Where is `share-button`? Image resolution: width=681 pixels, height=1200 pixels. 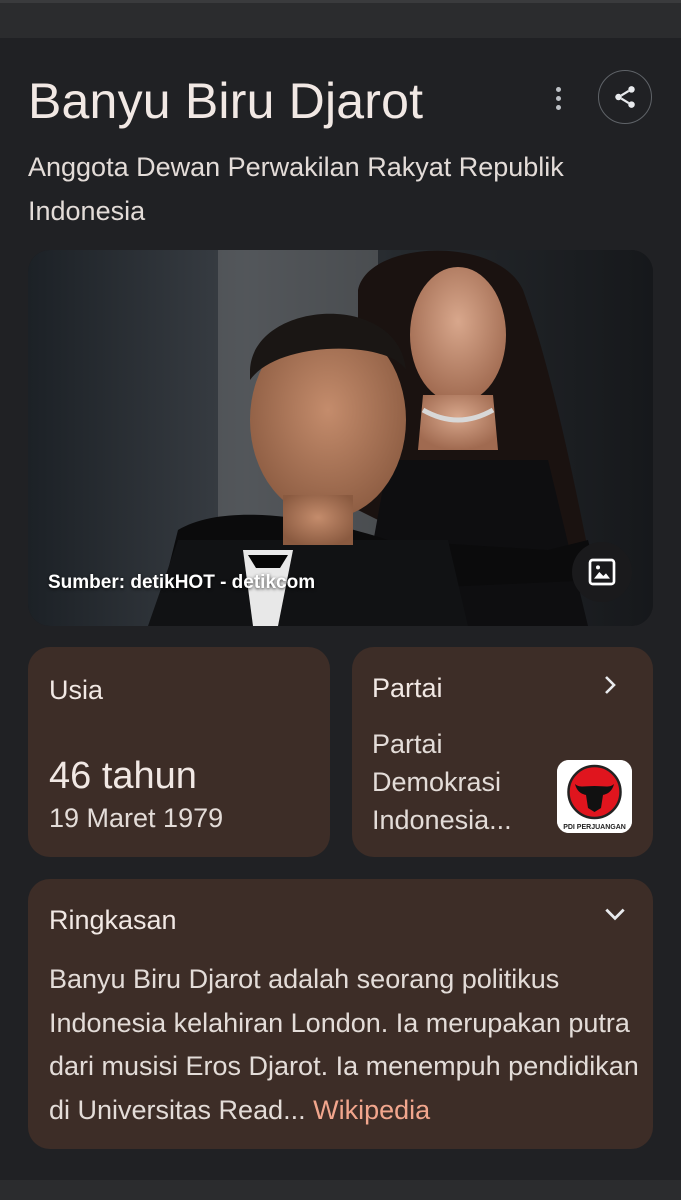 share-button is located at coordinates (625, 97).